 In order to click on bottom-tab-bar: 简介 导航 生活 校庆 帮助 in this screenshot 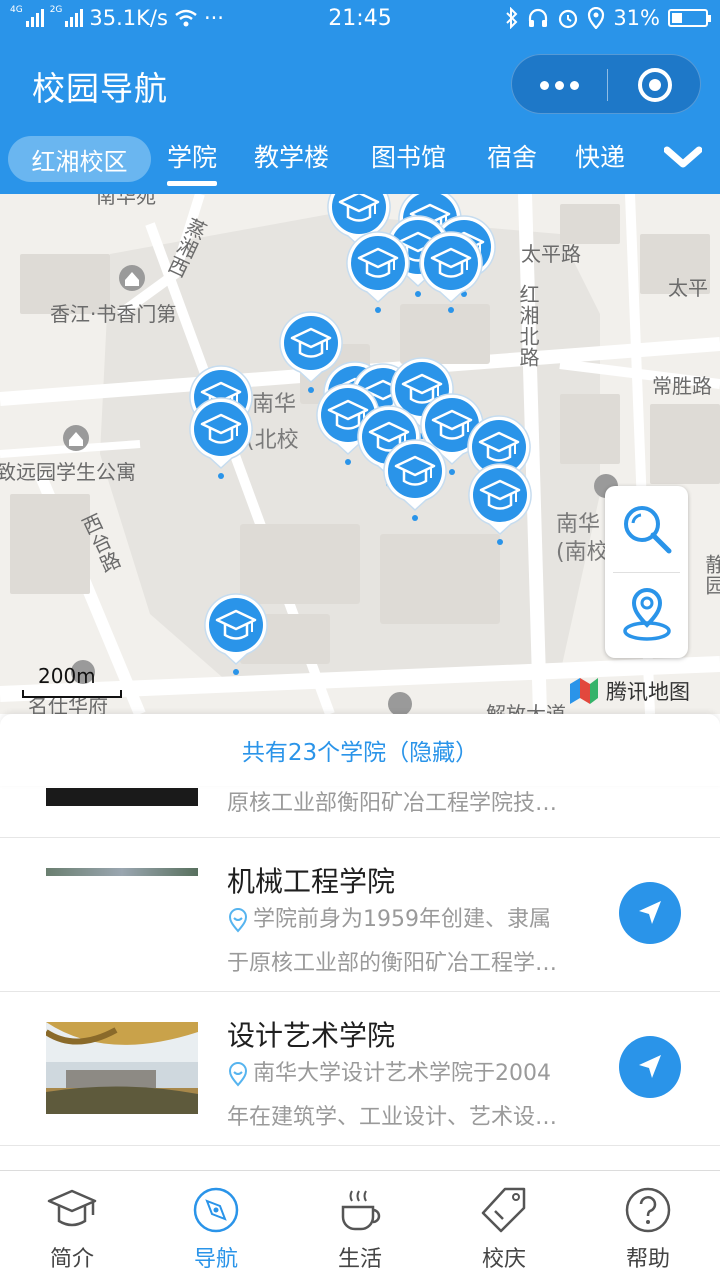, I will do `click(360, 1225)`.